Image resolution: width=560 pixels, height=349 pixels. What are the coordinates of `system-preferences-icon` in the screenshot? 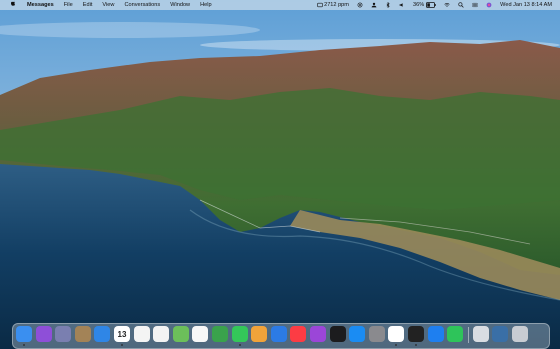 It's located at (376, 334).